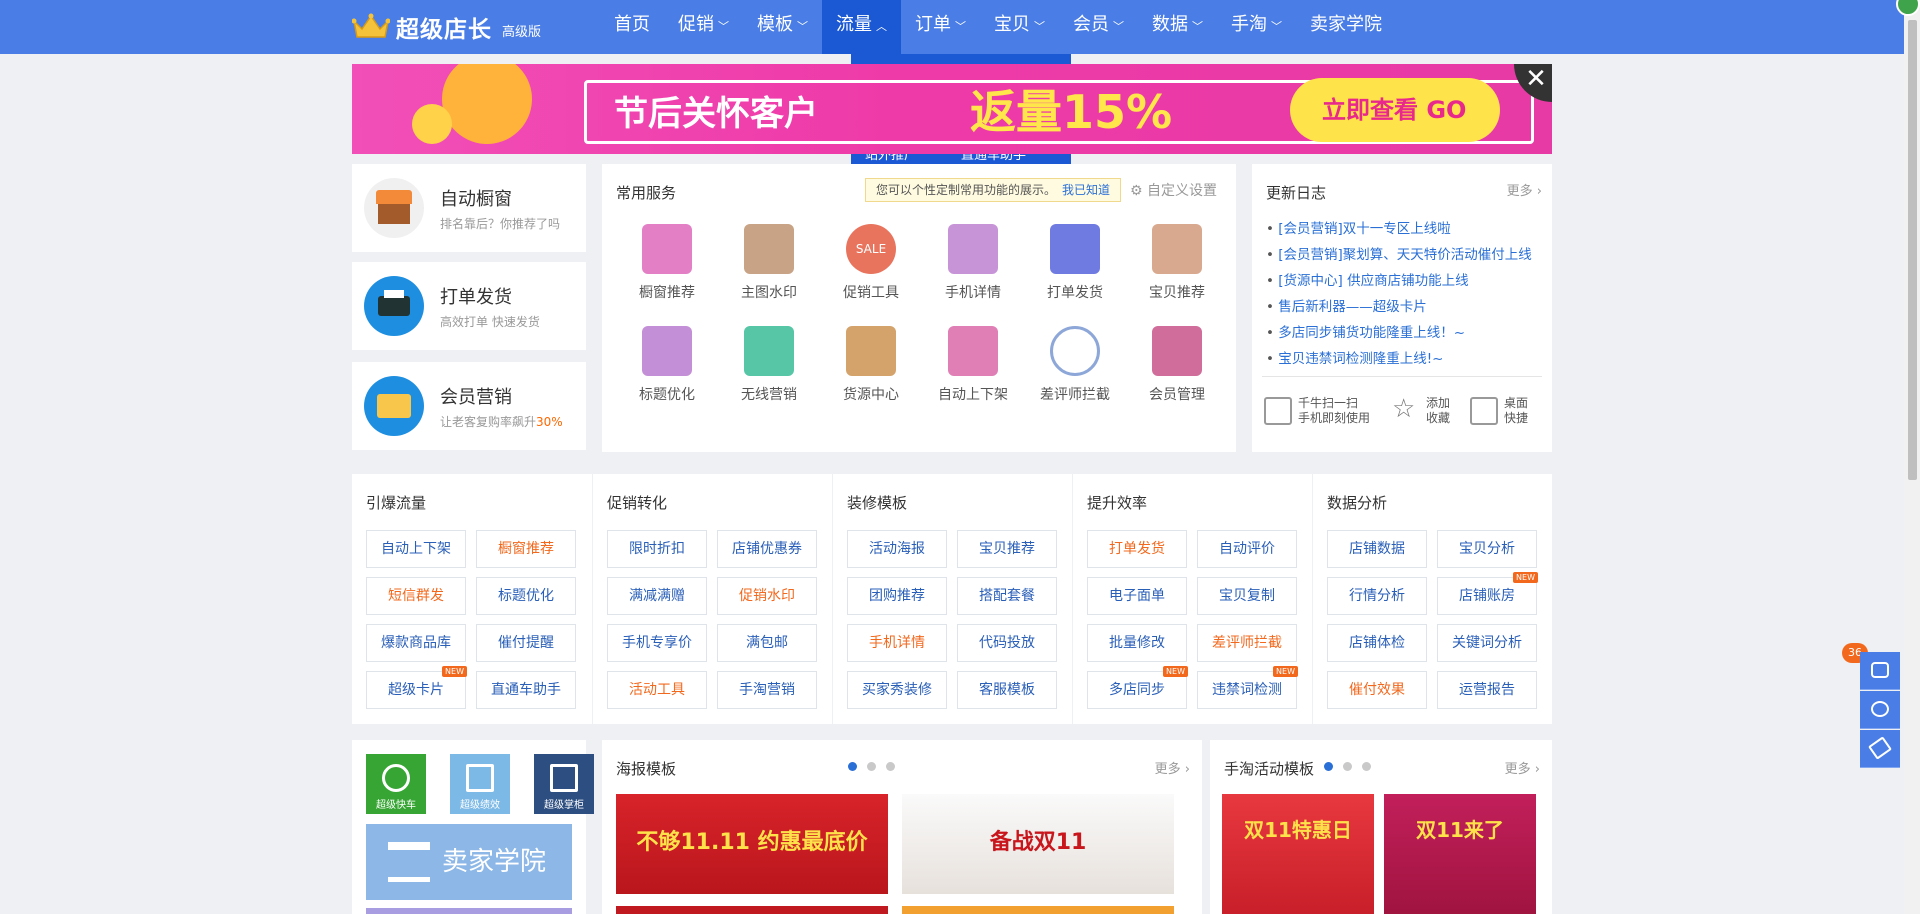  Describe the element at coordinates (1399, 359) in the screenshot. I see `log-entry: 宝贝违禁词检测隆重上线!~` at that location.